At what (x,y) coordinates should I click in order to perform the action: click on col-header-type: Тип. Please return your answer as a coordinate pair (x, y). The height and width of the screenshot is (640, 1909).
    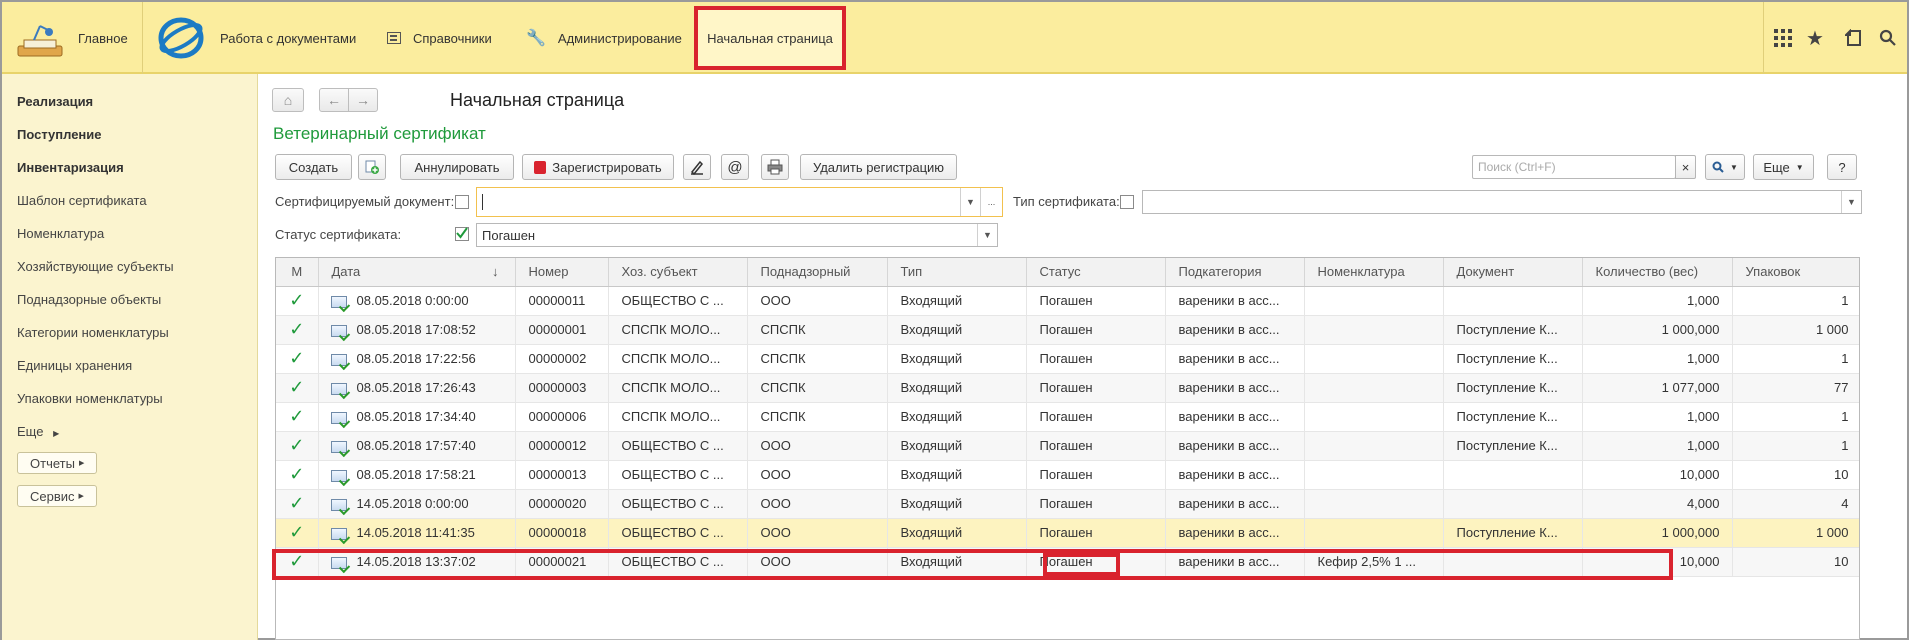
    Looking at the image, I should click on (957, 272).